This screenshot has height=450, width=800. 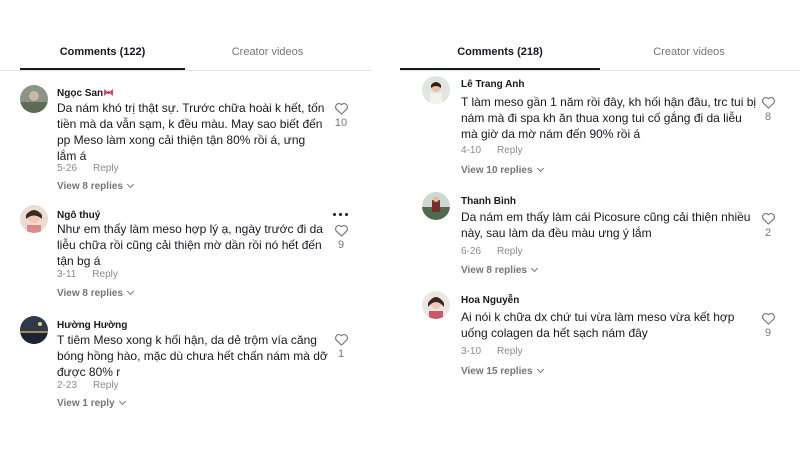 I want to click on comment-meta: 3-11 Reply, so click(x=87, y=274).